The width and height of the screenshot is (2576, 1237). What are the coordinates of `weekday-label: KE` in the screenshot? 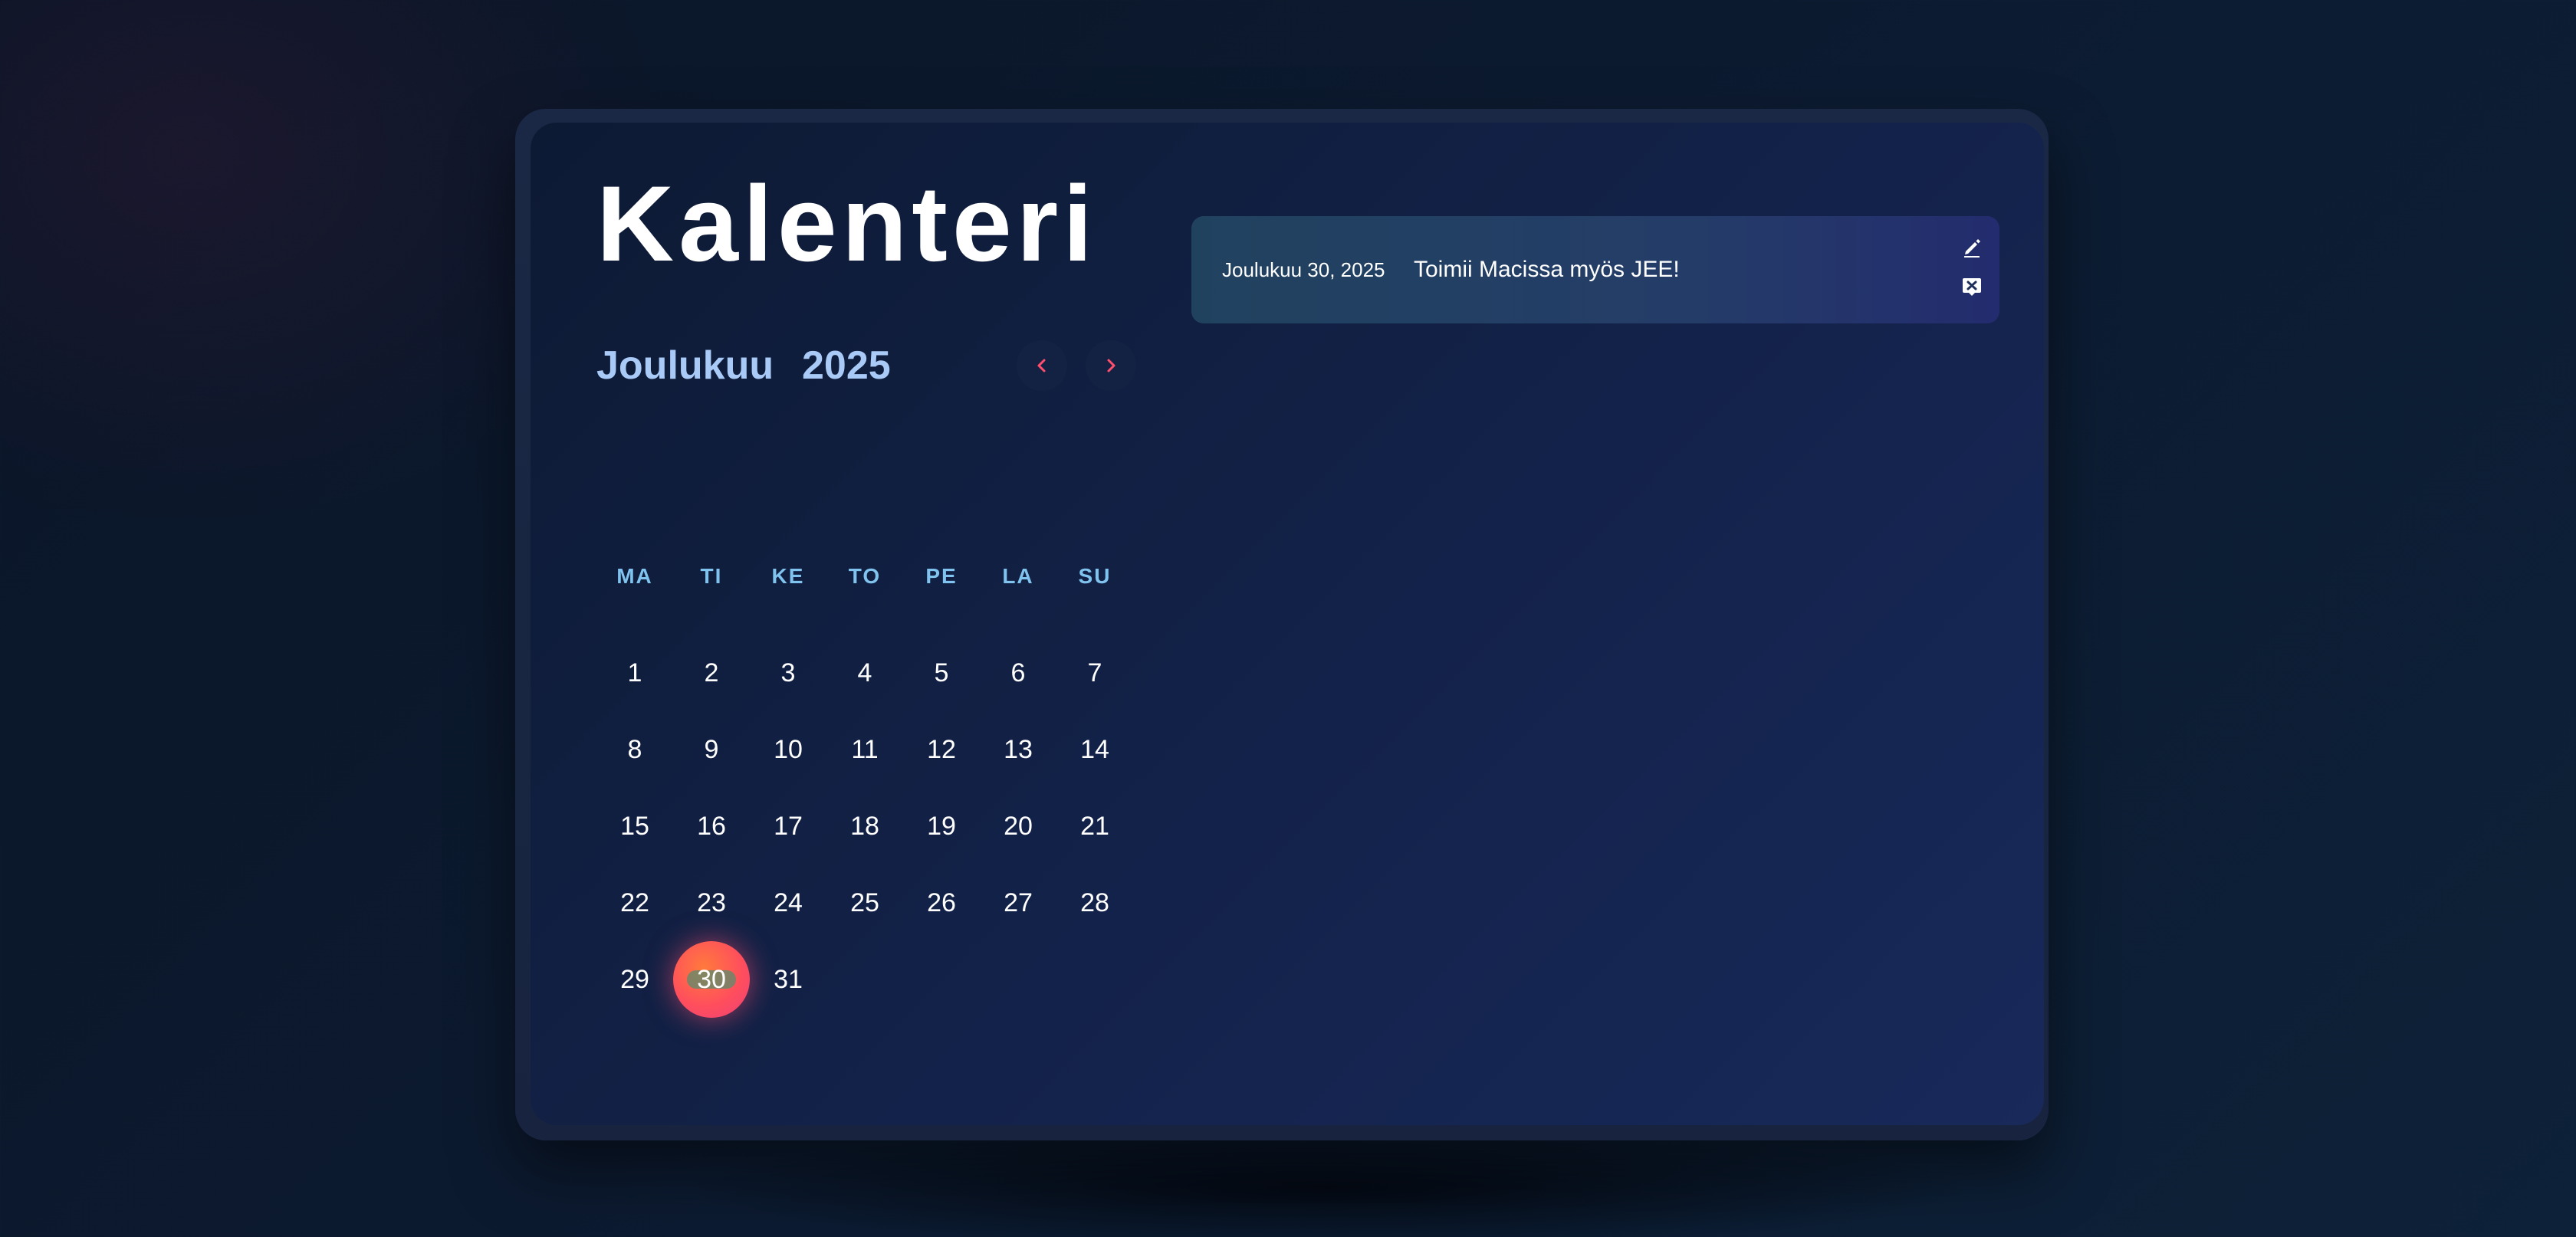 It's located at (788, 576).